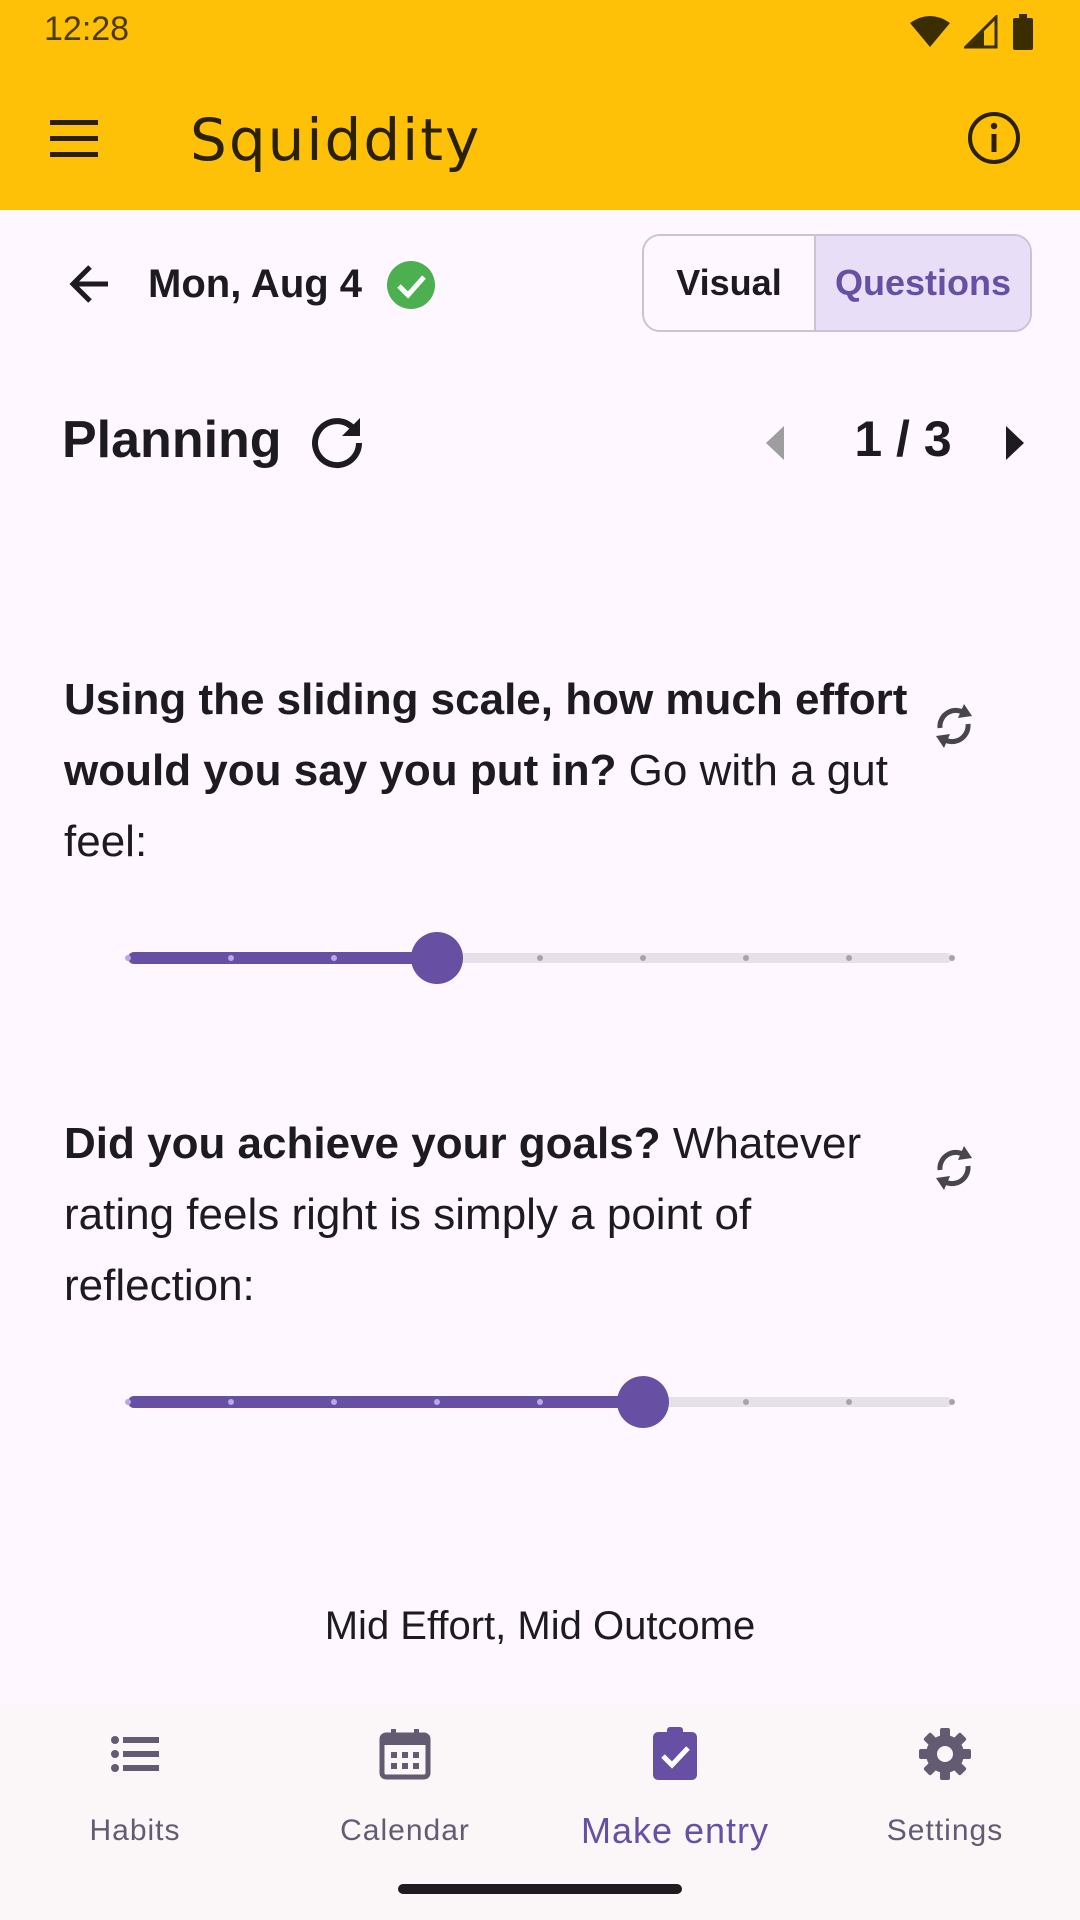 The height and width of the screenshot is (1920, 1080). Describe the element at coordinates (90, 284) in the screenshot. I see `back-arrow-icon` at that location.